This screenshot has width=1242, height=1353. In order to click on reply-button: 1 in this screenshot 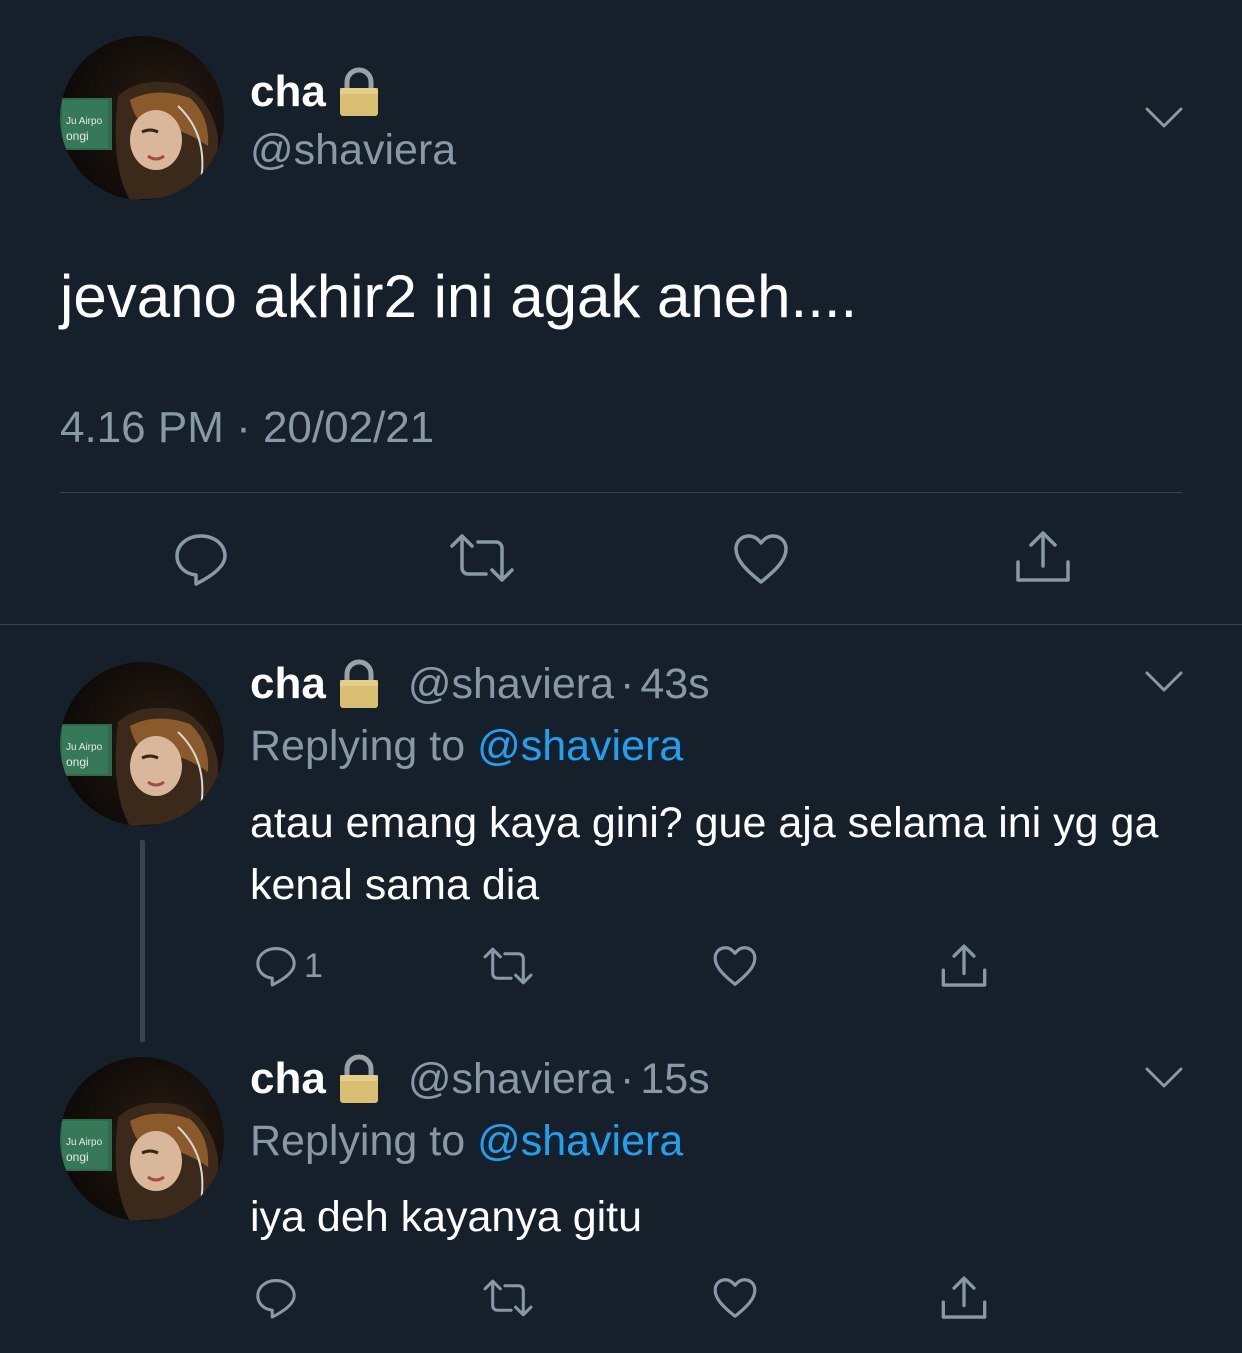, I will do `click(288, 966)`.